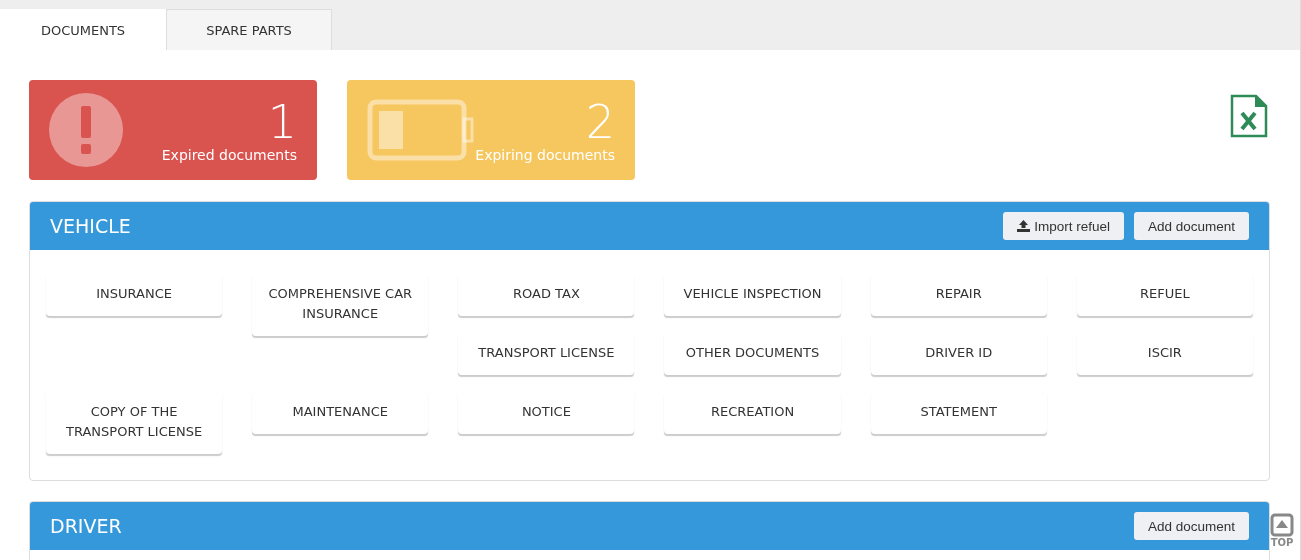 The image size is (1301, 560). I want to click on import-button: Import refuel, so click(1063, 226).